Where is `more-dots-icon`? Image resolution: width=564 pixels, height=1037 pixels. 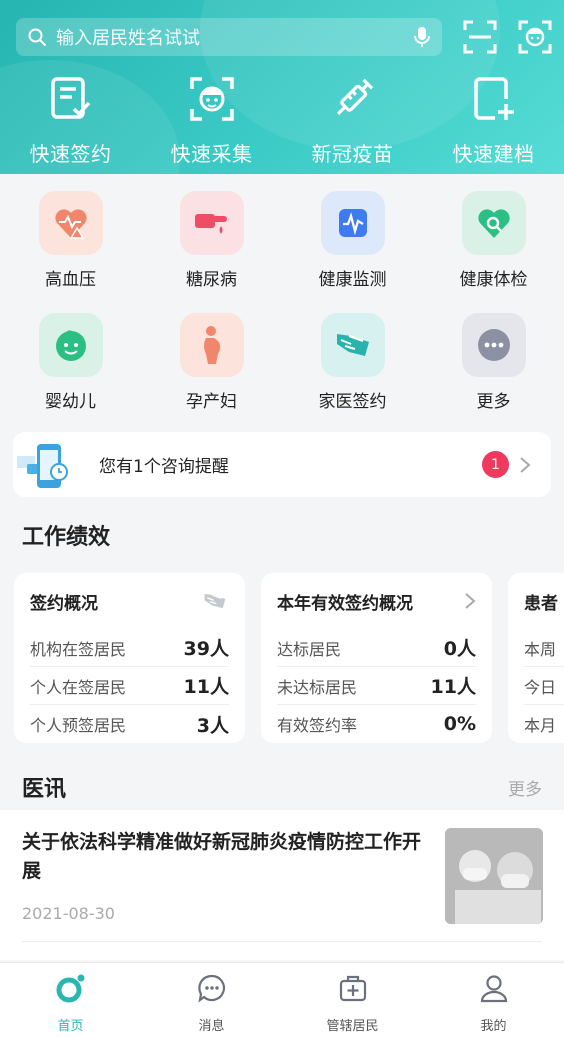 more-dots-icon is located at coordinates (493, 345).